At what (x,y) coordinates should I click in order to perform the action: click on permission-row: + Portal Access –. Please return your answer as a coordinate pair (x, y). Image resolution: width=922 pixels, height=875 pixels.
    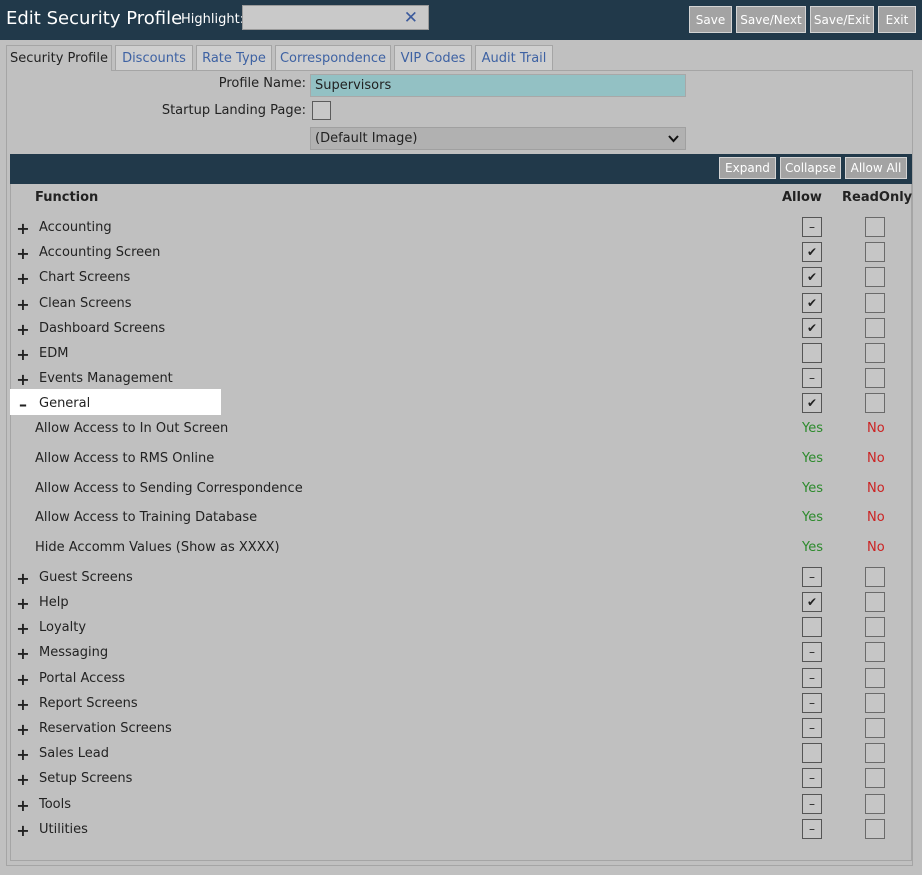
    Looking at the image, I should click on (461, 680).